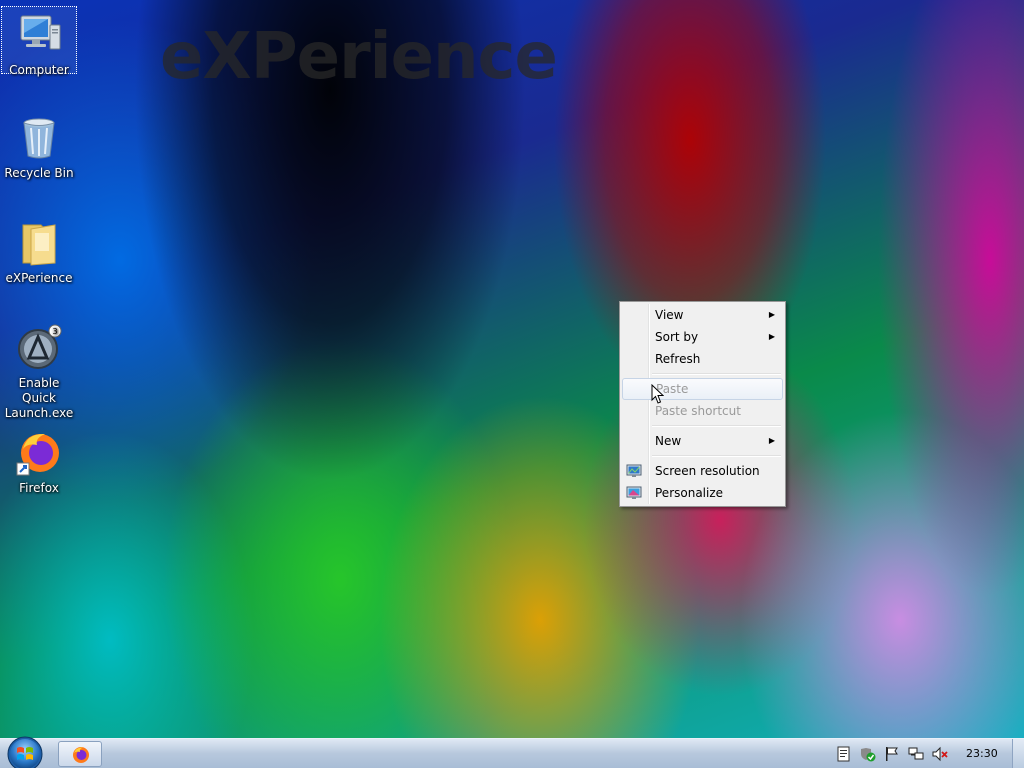 The height and width of the screenshot is (768, 1024). I want to click on menu-item-refresh: Refresh, so click(702, 359).